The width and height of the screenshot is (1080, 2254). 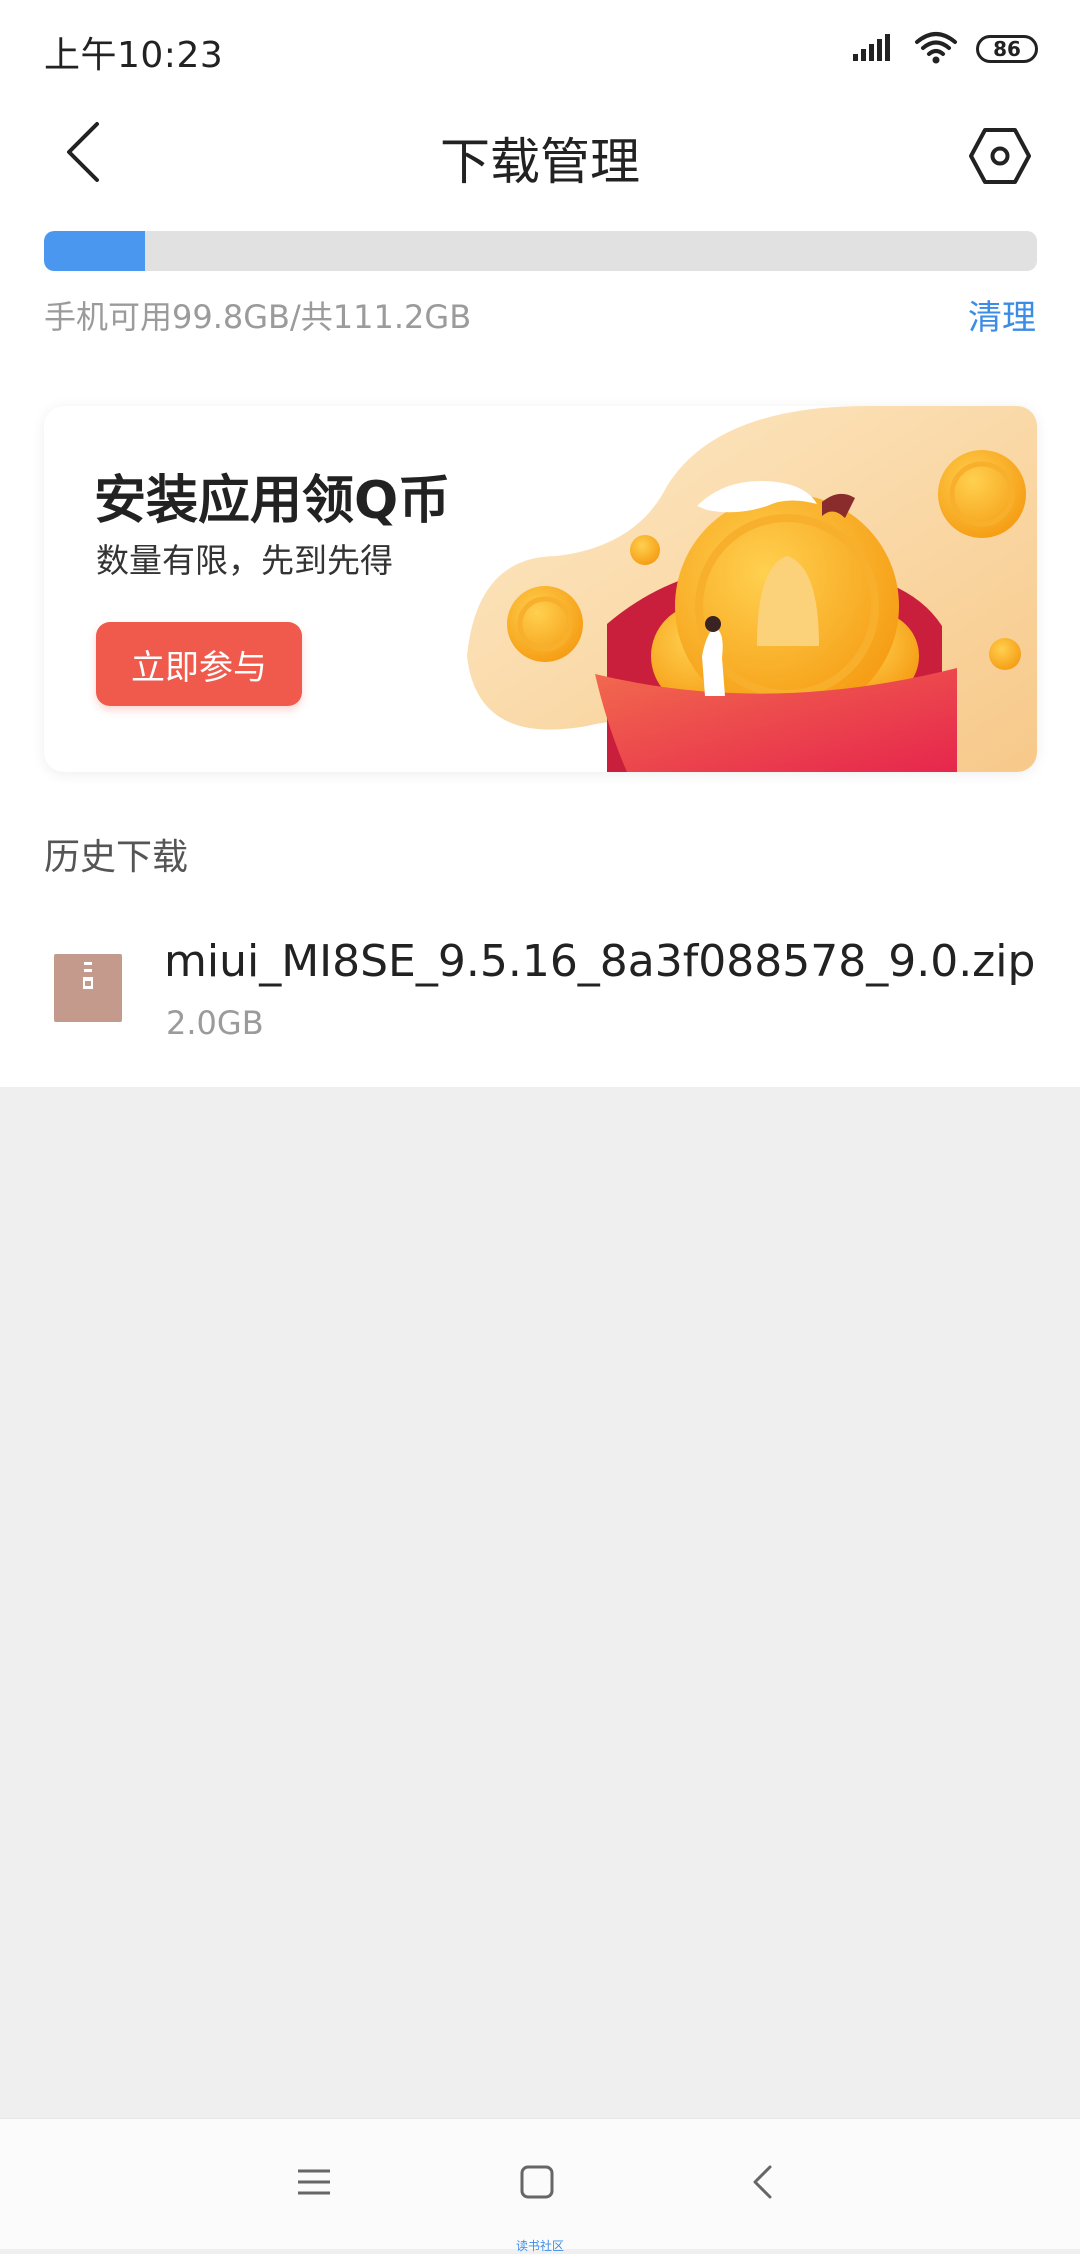 I want to click on nav-back-button, so click(x=762, y=2184).